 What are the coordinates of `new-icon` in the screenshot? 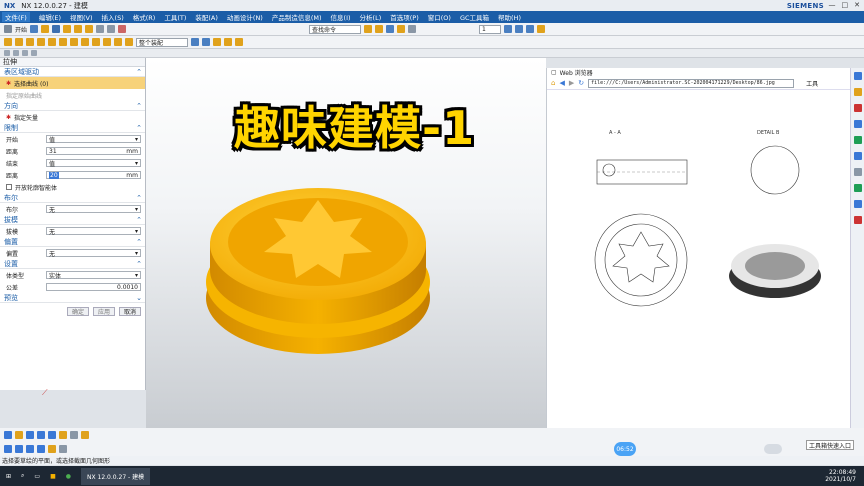 It's located at (34, 29).